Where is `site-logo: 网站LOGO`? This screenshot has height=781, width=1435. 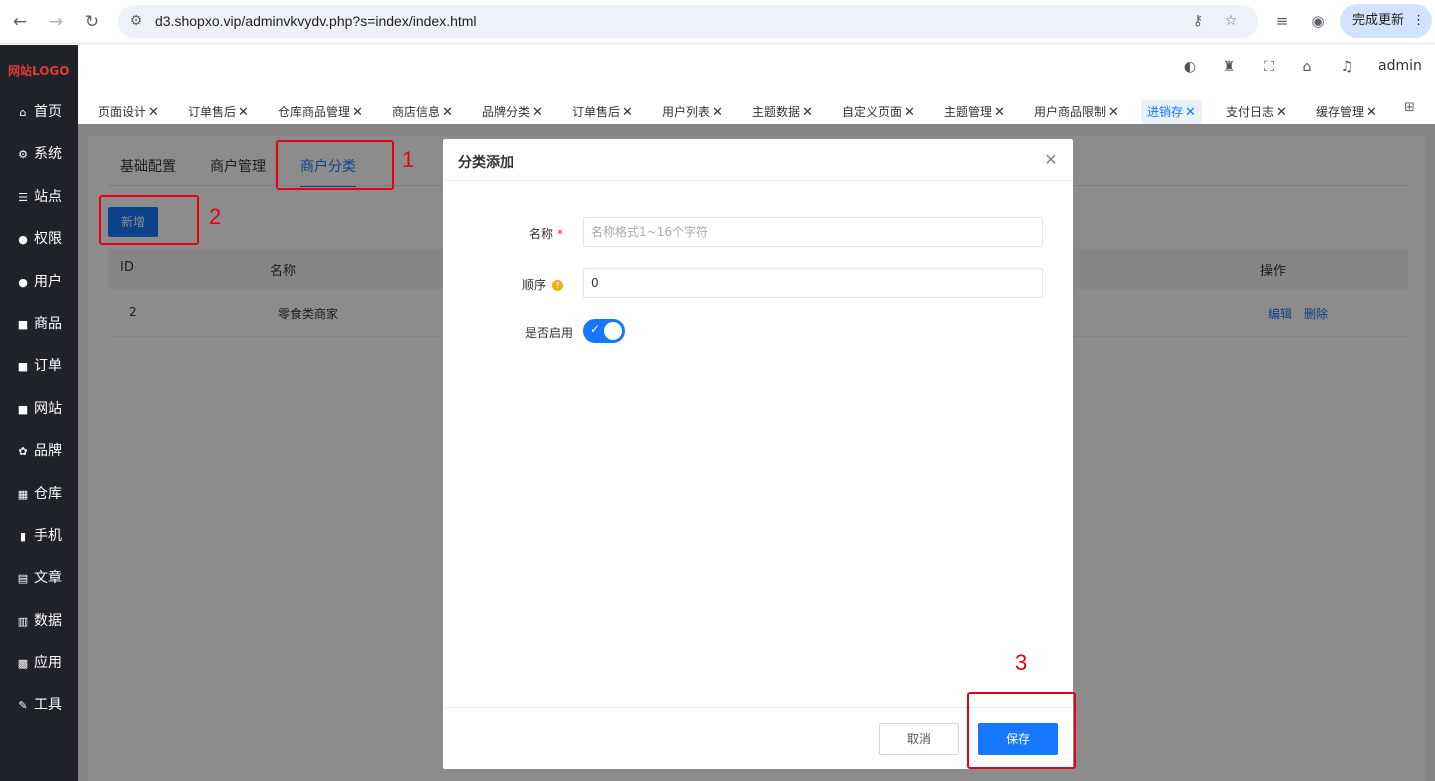
site-logo: 网站LOGO is located at coordinates (39, 71).